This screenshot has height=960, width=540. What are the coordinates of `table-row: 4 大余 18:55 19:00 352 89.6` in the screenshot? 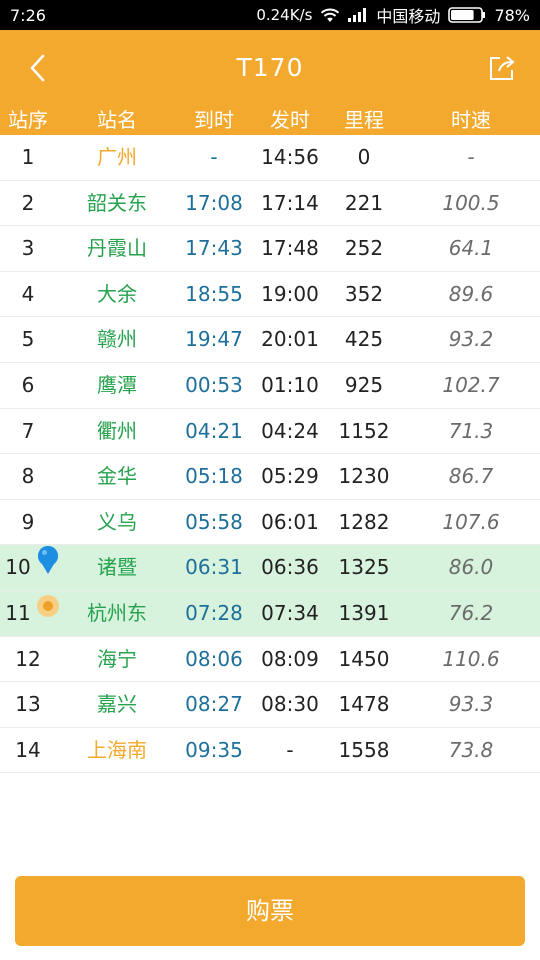 It's located at (270, 295).